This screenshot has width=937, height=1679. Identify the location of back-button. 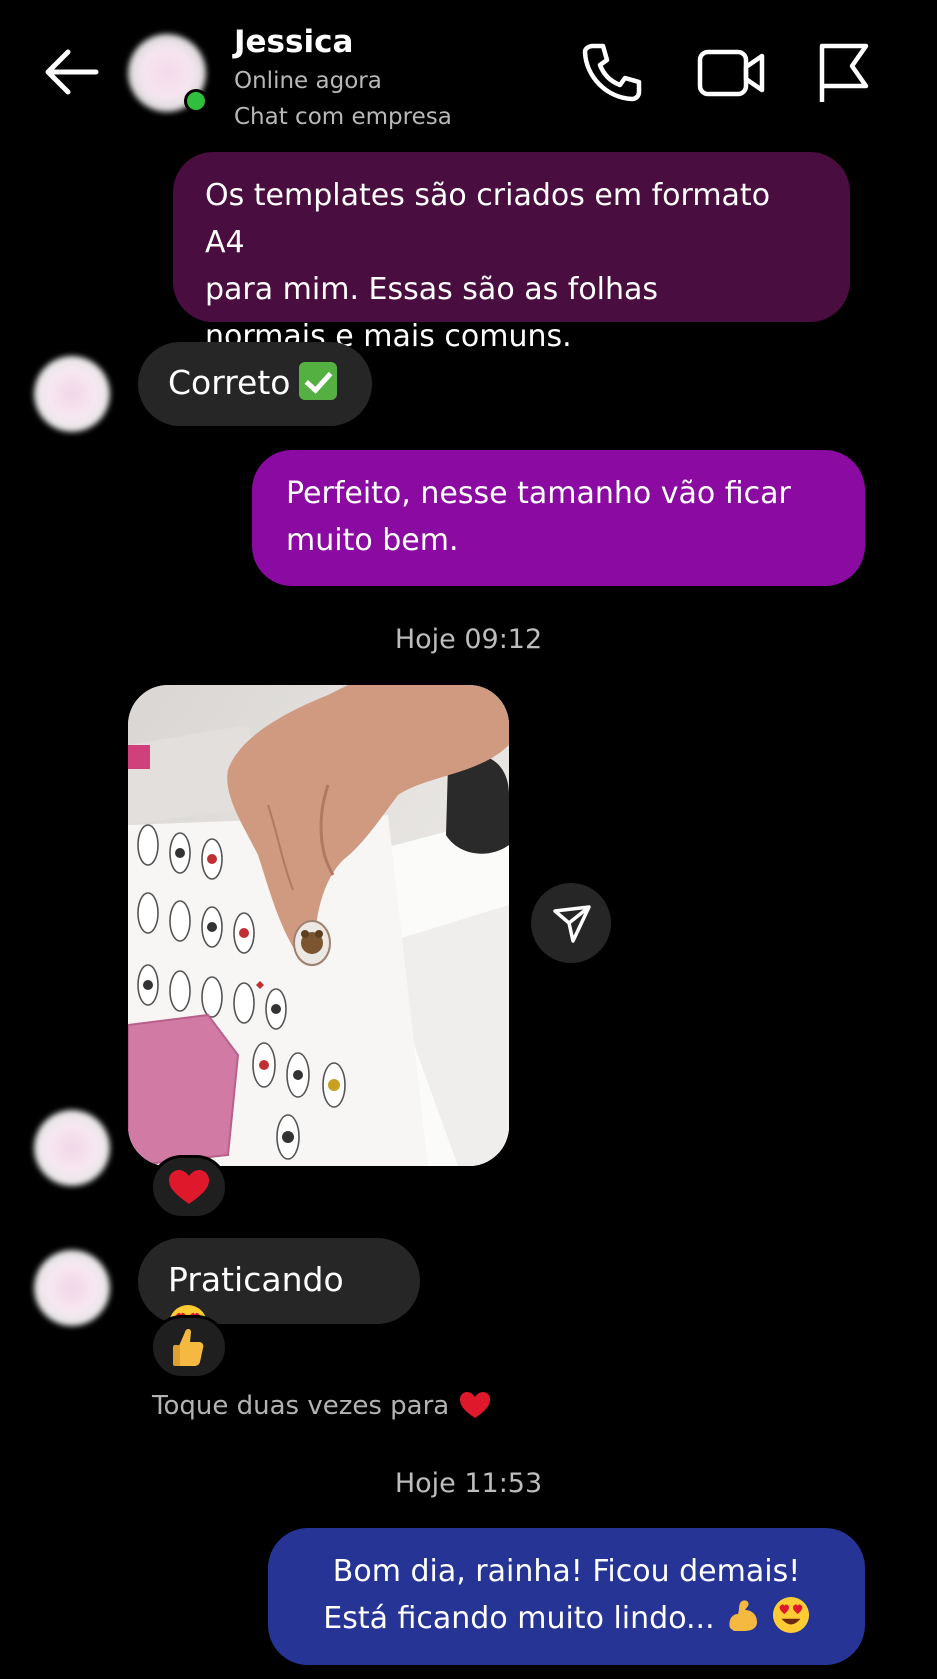
(70, 72).